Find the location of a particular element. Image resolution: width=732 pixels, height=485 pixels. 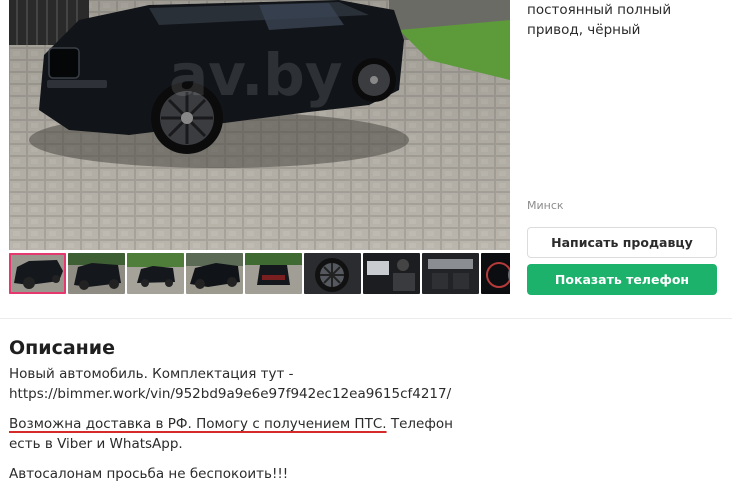

thumbnail-strip is located at coordinates (259, 273).